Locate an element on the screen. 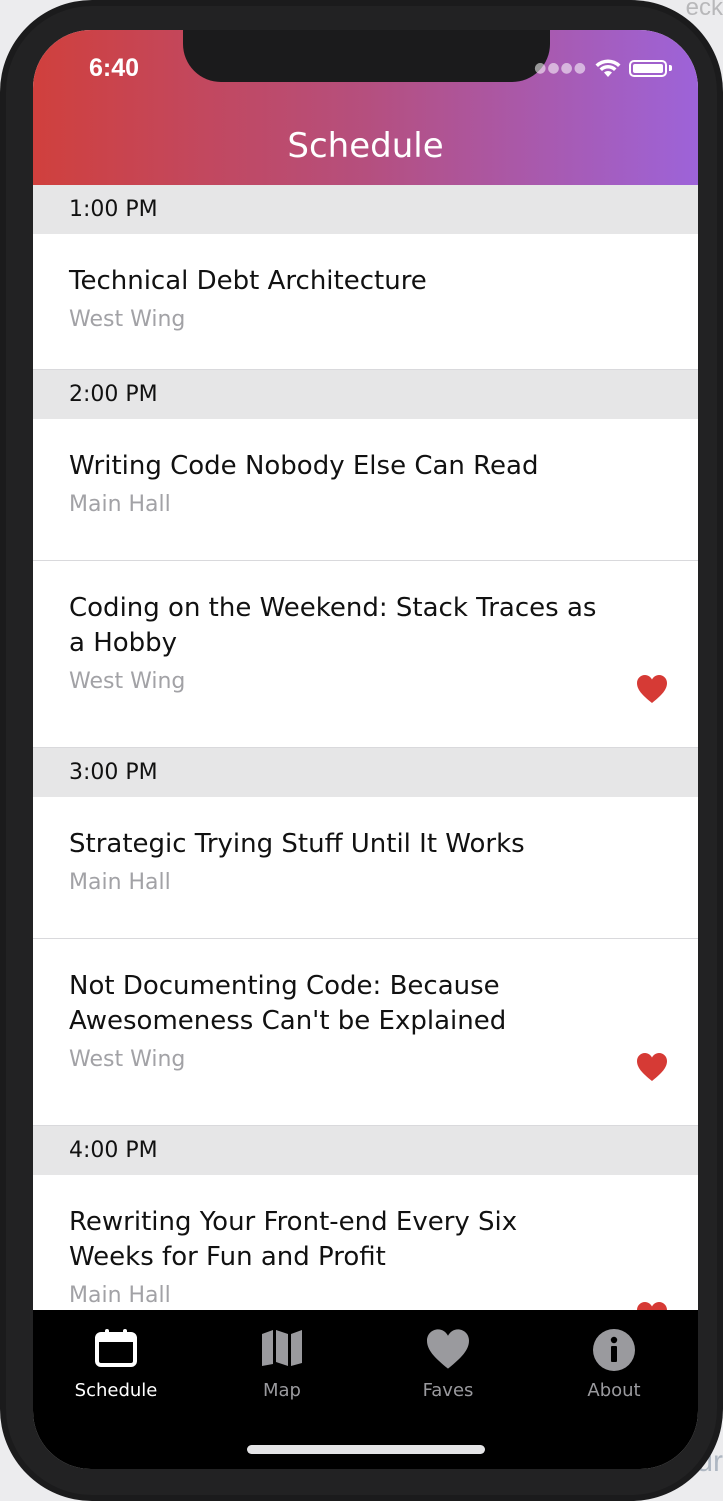 This screenshot has height=1501, width=723. calendar-icon is located at coordinates (116, 1350).